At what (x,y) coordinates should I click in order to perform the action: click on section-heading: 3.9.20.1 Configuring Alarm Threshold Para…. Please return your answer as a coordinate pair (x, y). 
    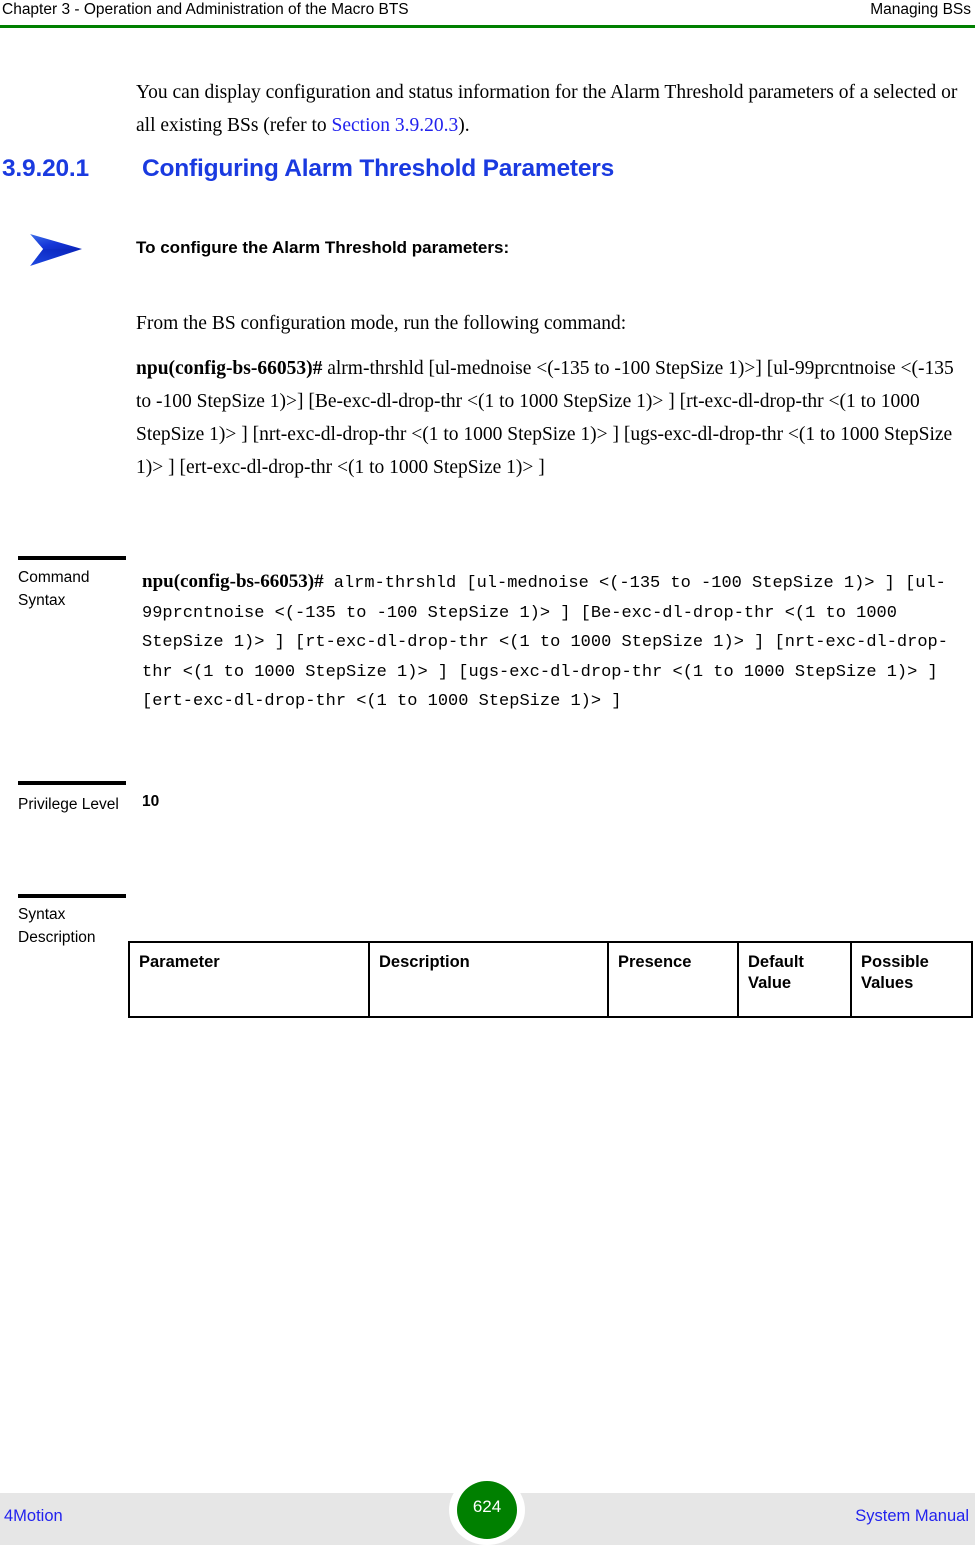
    Looking at the image, I should click on (487, 169).